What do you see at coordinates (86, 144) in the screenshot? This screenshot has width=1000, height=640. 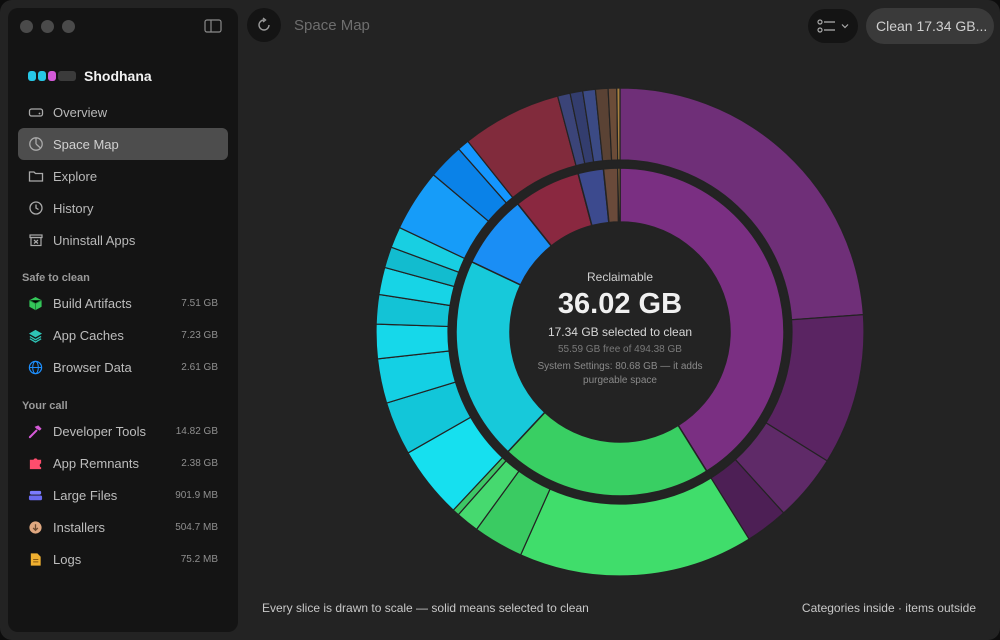 I see `nav-item-label: Space Map` at bounding box center [86, 144].